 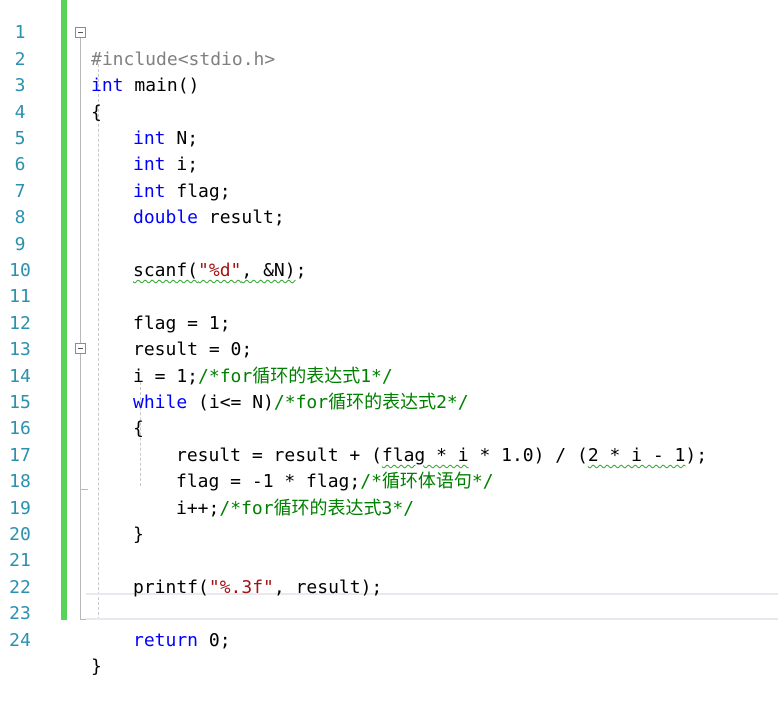 I want to click on code-line-23: 23 return 0;, so click(x=389, y=612).